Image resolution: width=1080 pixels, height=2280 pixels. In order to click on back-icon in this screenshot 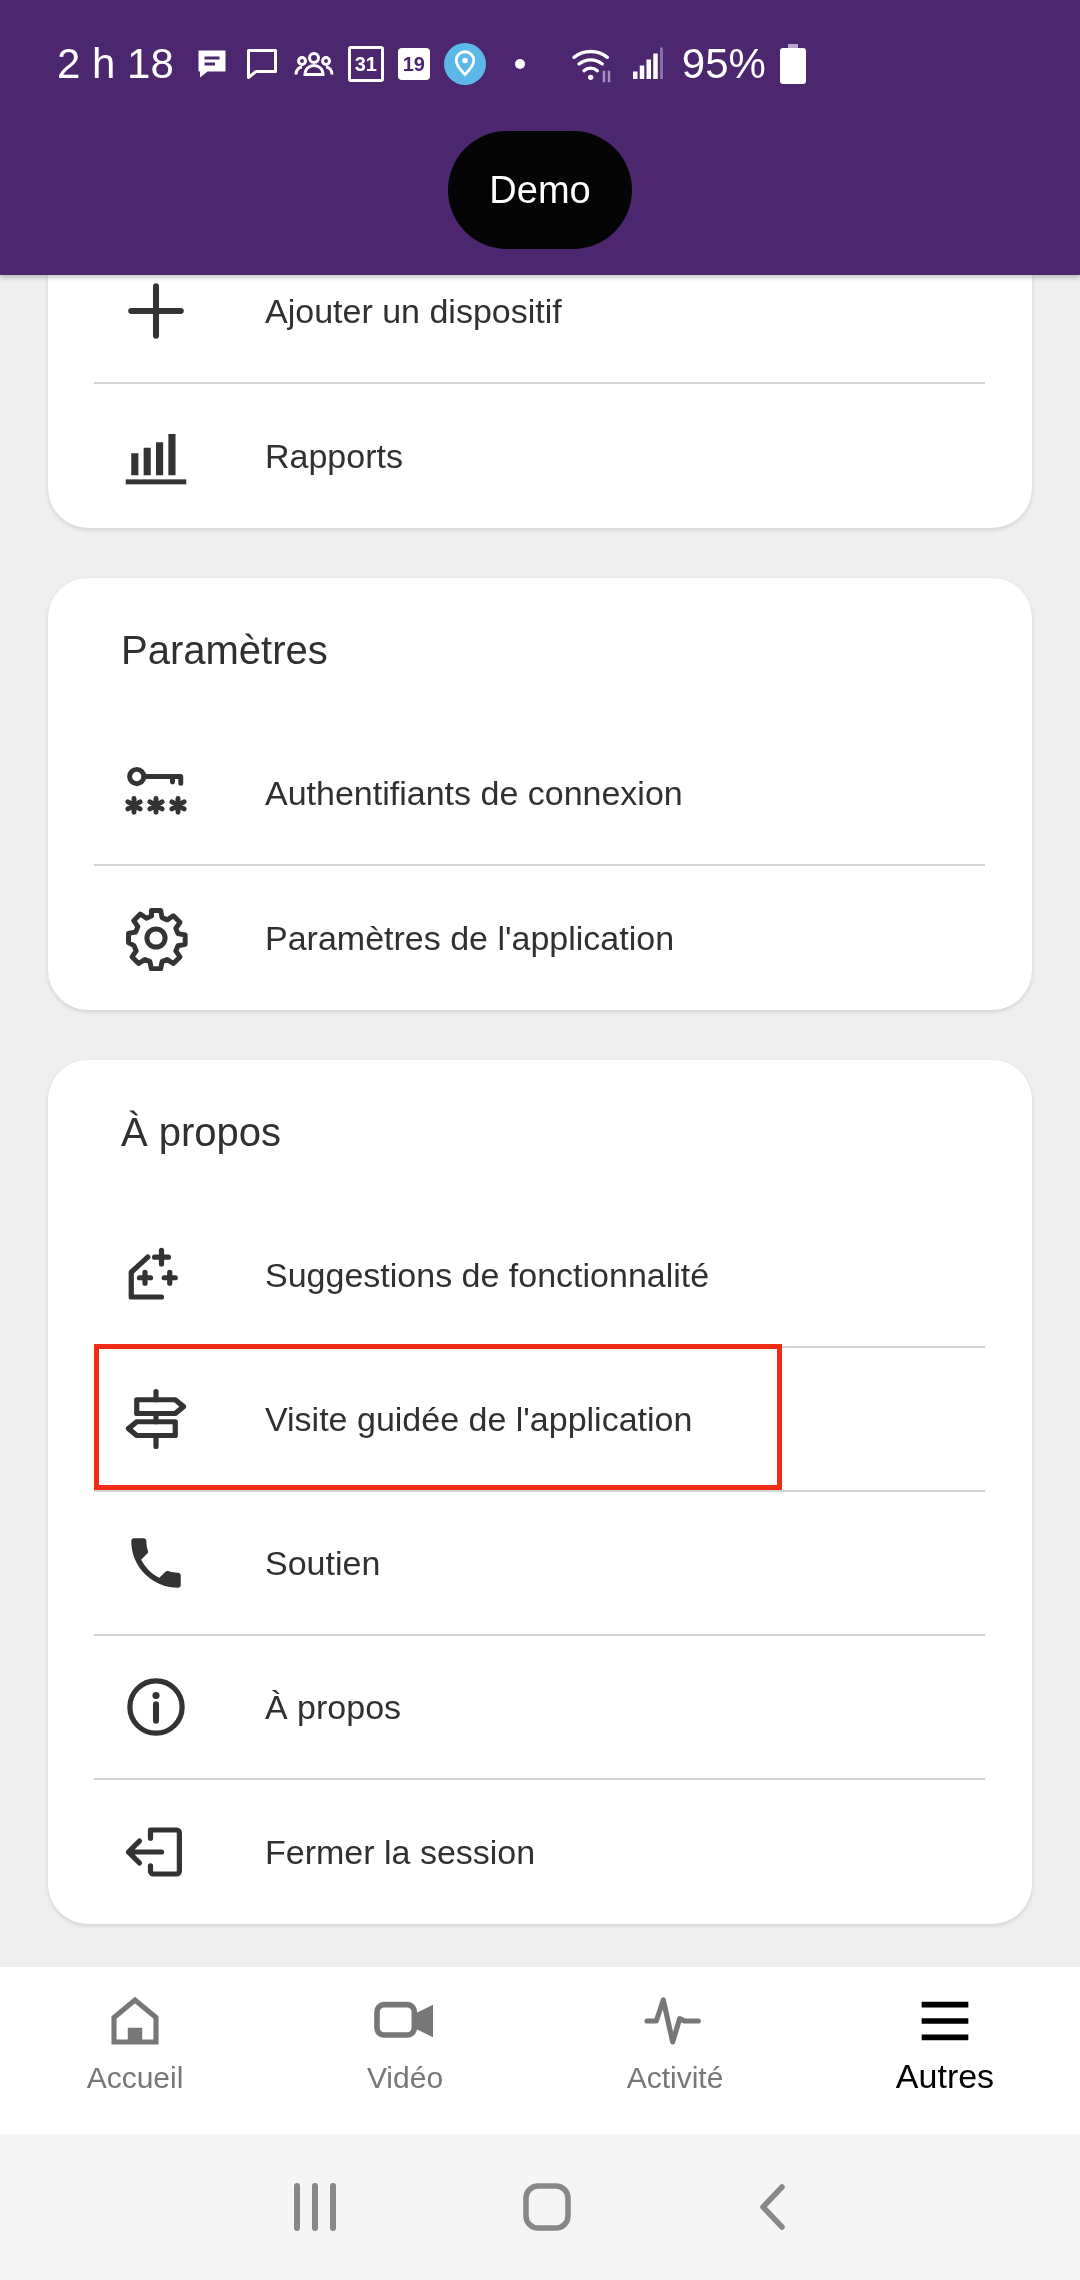, I will do `click(772, 2207)`.